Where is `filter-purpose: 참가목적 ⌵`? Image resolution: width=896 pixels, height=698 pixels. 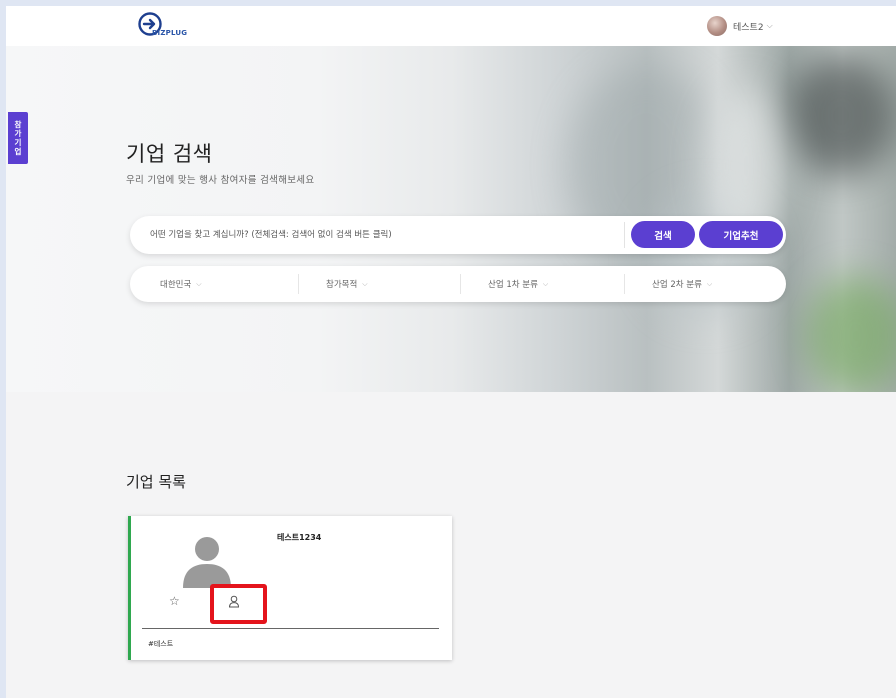 filter-purpose: 참가목적 ⌵ is located at coordinates (347, 284).